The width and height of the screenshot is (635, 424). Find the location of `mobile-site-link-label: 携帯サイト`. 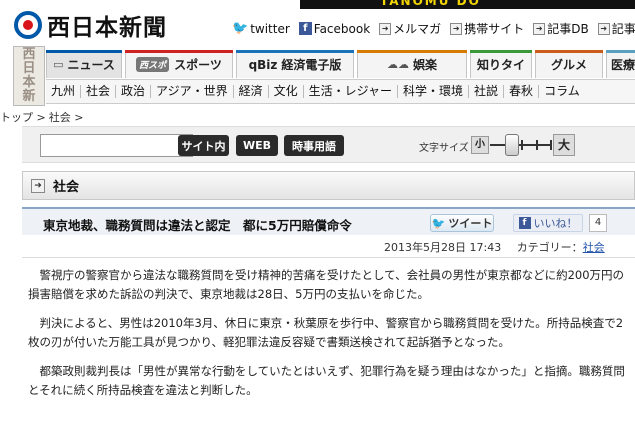

mobile-site-link-label: 携帯サイト is located at coordinates (494, 29).